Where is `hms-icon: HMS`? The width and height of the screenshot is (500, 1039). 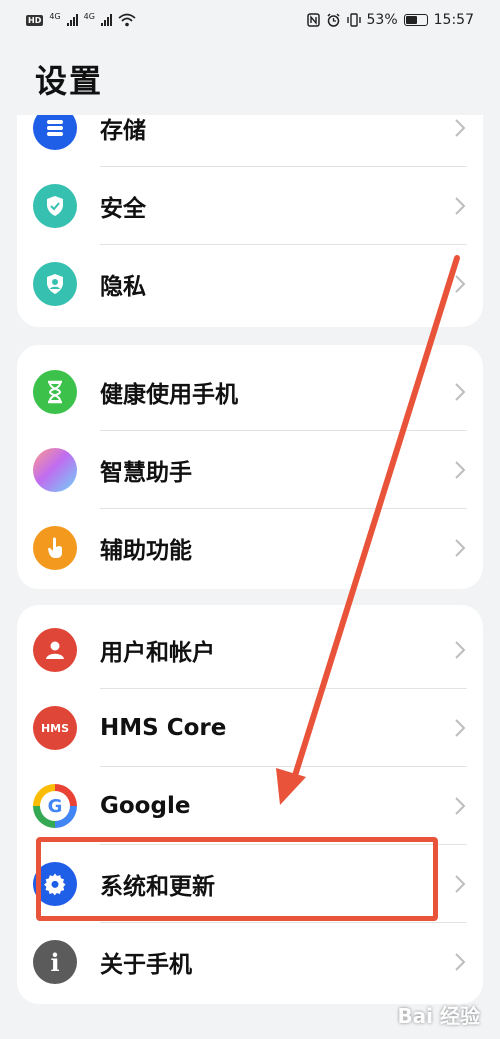 hms-icon: HMS is located at coordinates (55, 728).